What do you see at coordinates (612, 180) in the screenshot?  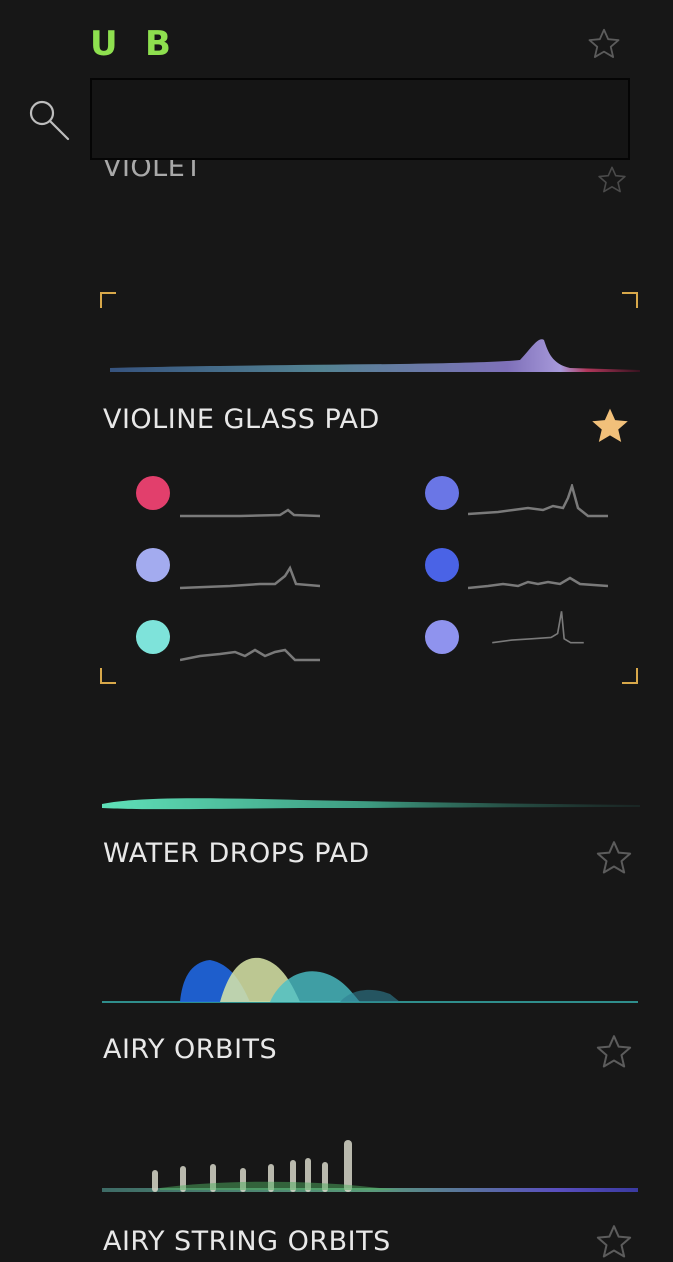 I see `preset-violet-favorite-star-icon` at bounding box center [612, 180].